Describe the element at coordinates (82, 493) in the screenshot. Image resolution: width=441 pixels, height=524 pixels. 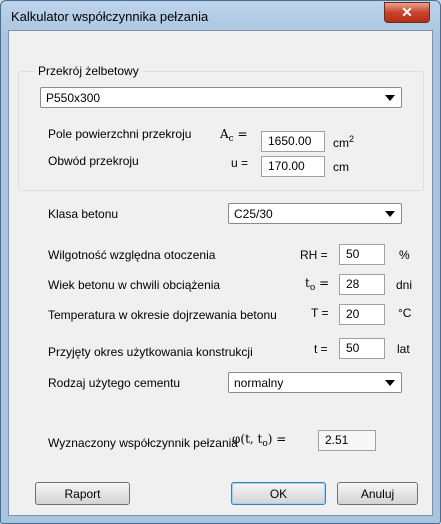
I see `report-button: Raport` at that location.